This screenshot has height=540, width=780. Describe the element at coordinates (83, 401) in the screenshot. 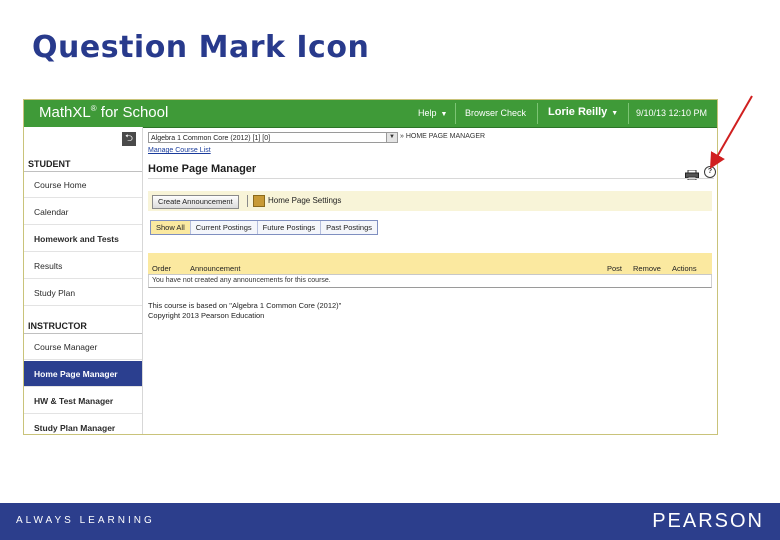

I see `sidebar-item-hw-test-manager: HW & Test Manager` at that location.